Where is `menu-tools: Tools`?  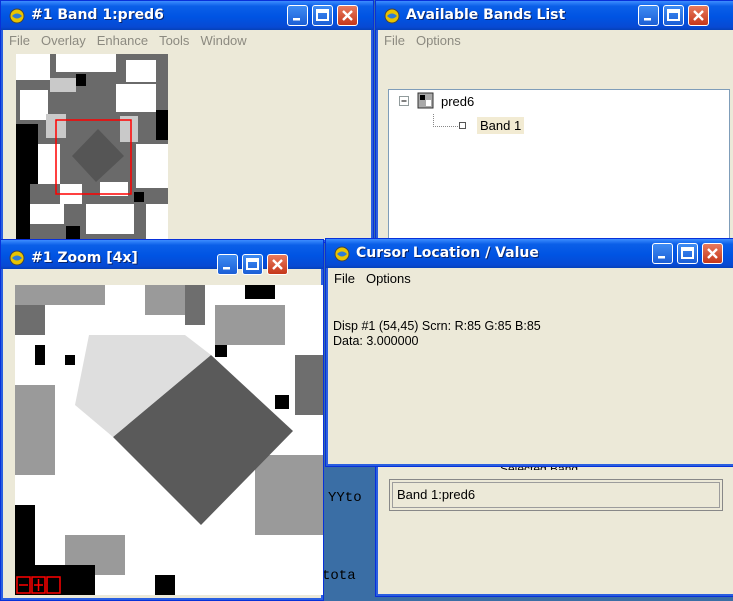
menu-tools: Tools is located at coordinates (174, 39).